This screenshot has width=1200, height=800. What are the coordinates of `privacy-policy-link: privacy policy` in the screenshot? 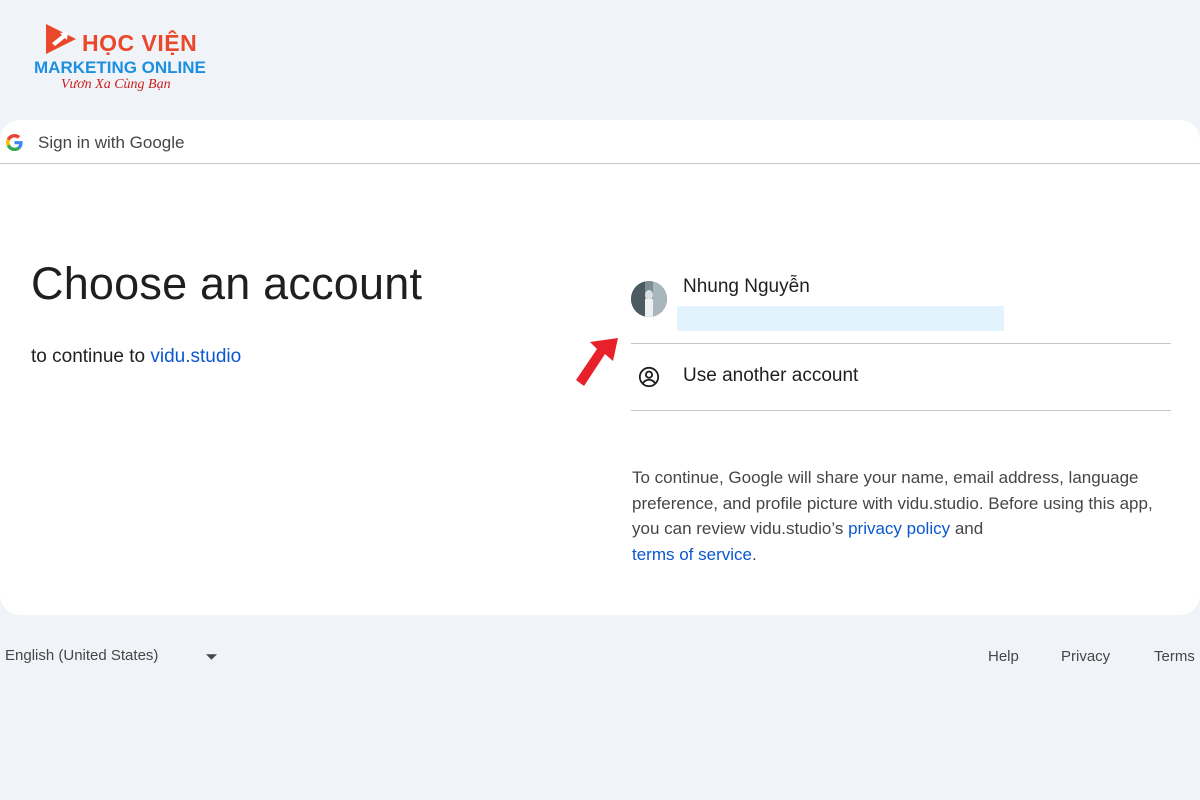 It's located at (899, 528).